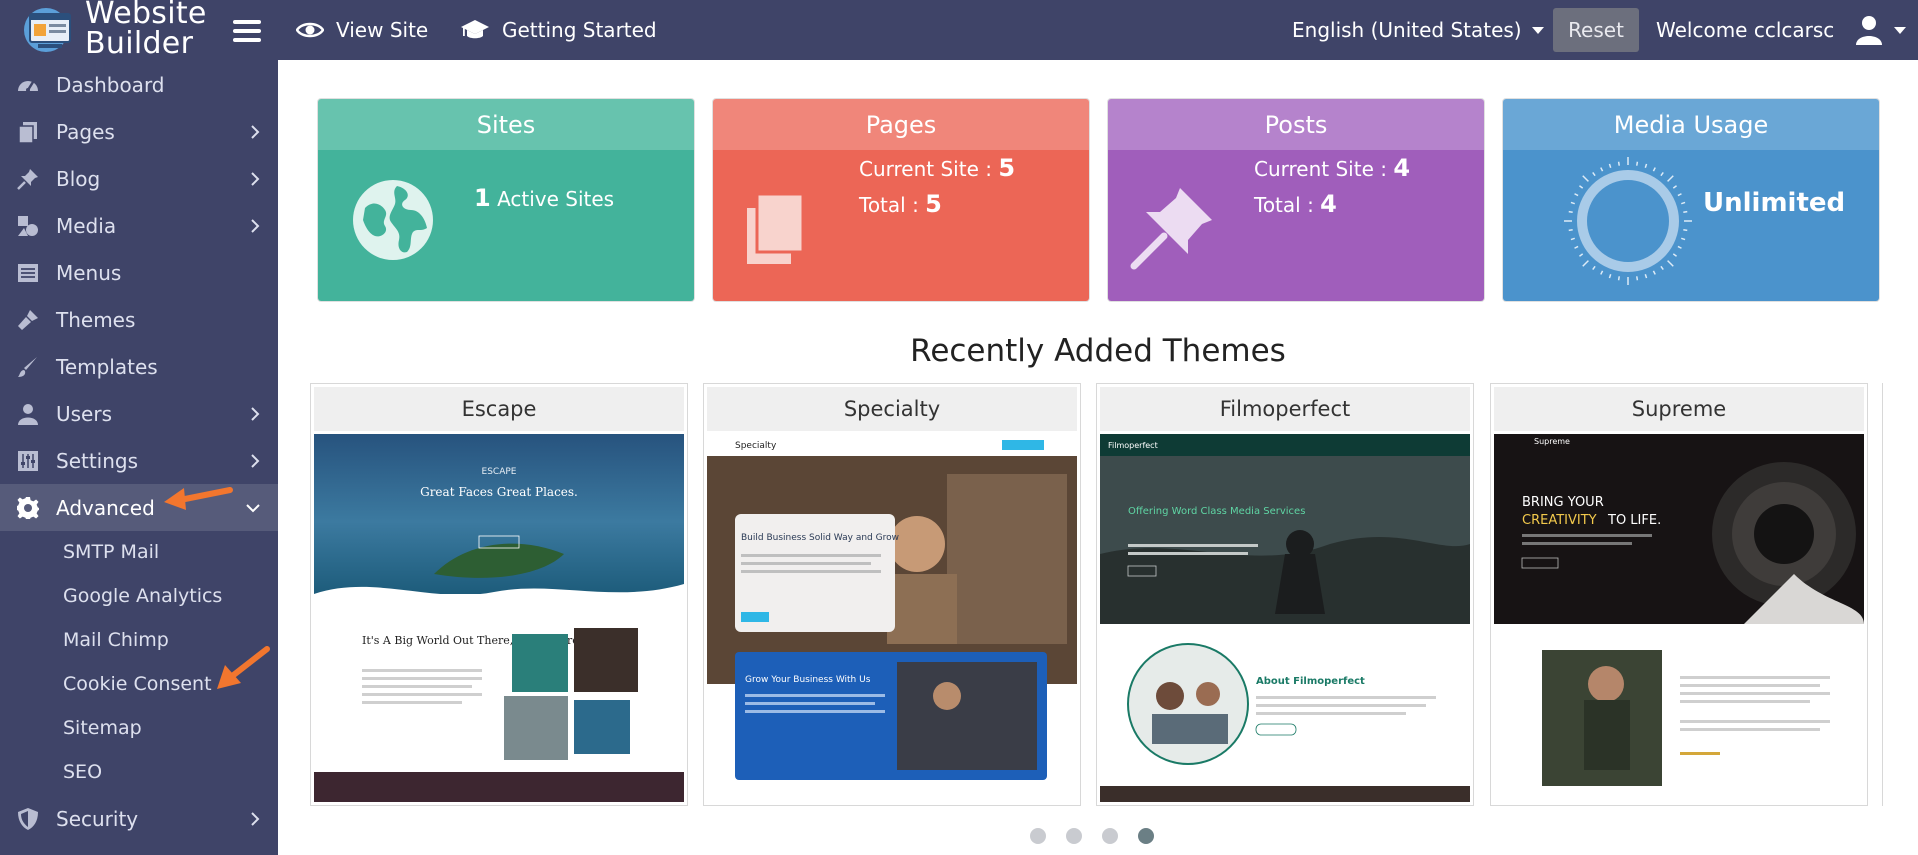 The height and width of the screenshot is (855, 1918). Describe the element at coordinates (82, 772) in the screenshot. I see `submenu-seo: SEO` at that location.